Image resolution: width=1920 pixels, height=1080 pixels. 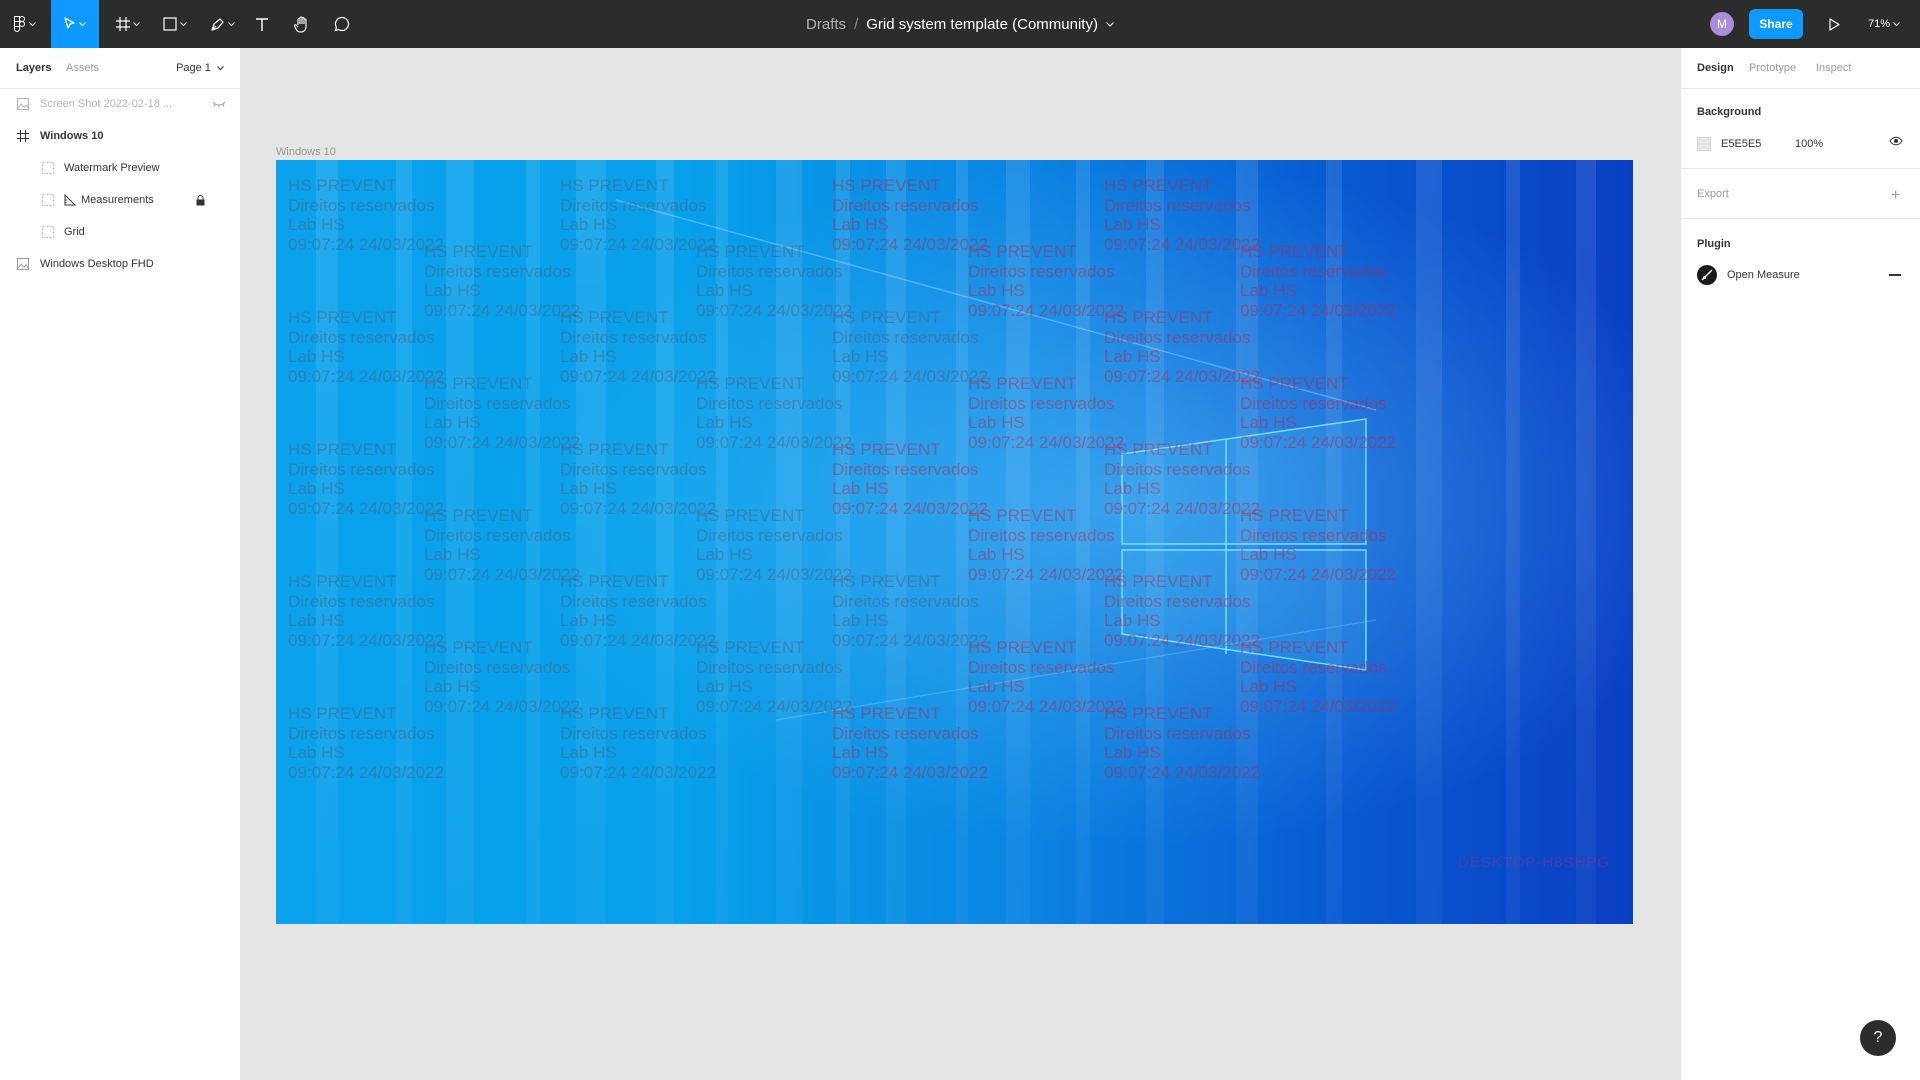 I want to click on background-color-swatch, so click(x=1704, y=144).